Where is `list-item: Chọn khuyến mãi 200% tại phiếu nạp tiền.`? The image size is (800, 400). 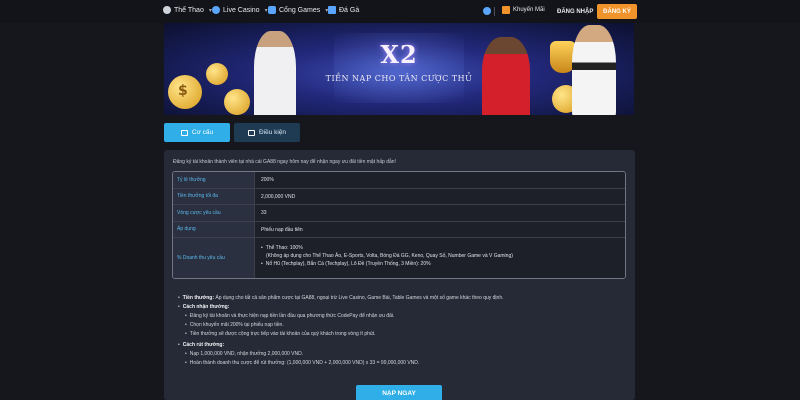 list-item: Chọn khuyến mãi 200% tại phiếu nạp tiền. is located at coordinates (403, 325).